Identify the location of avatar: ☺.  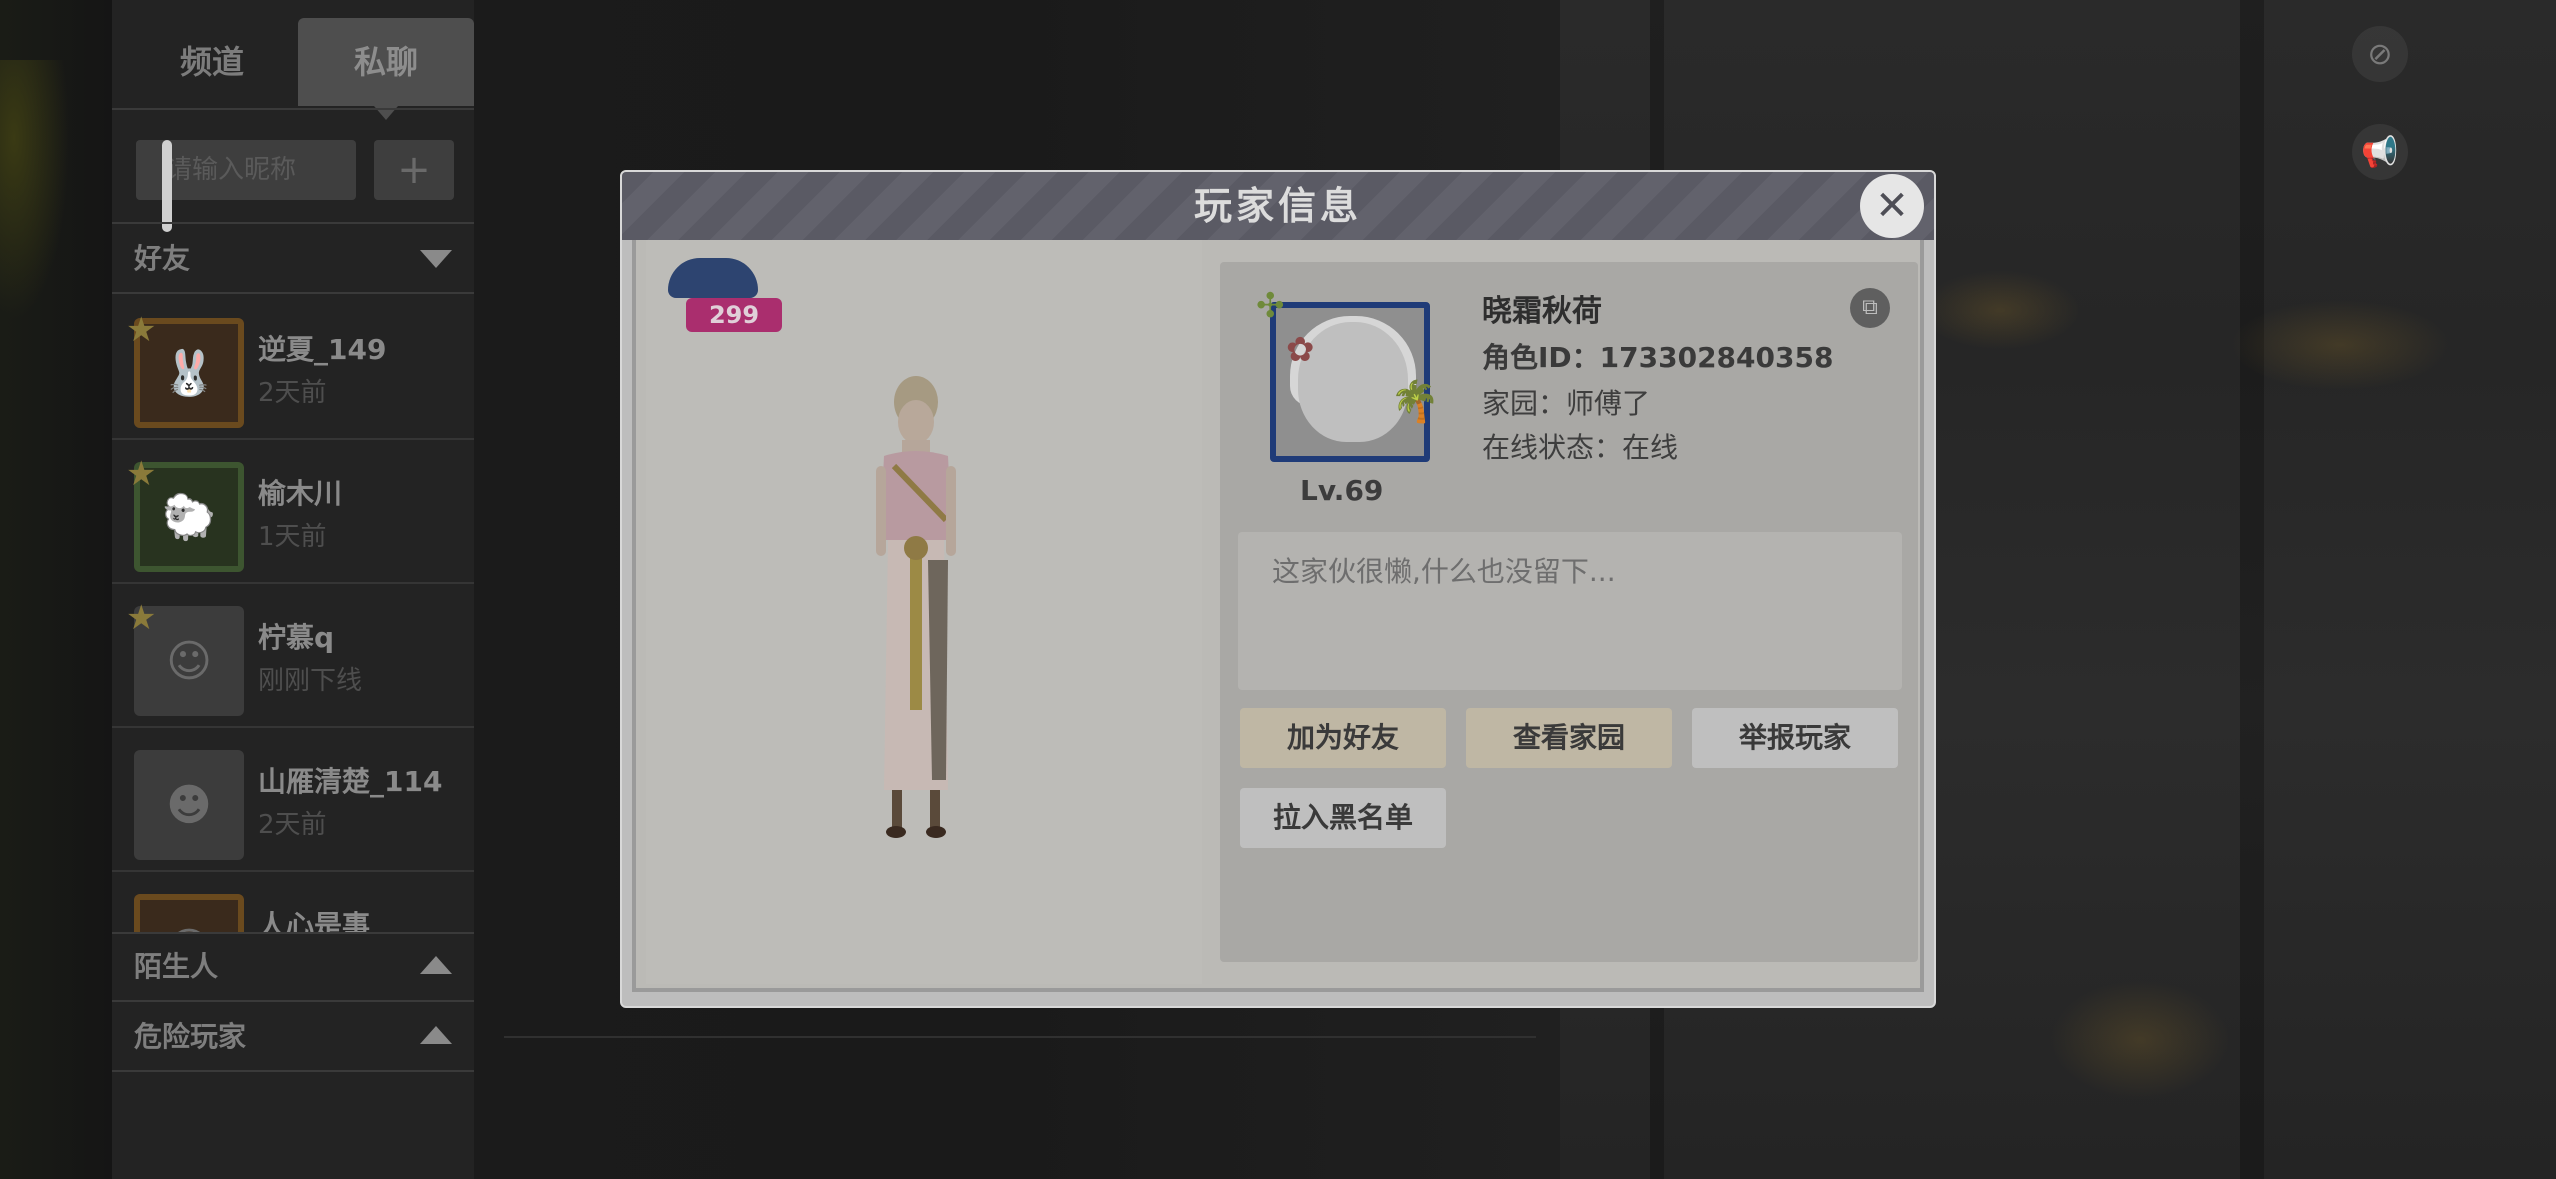
(189, 913).